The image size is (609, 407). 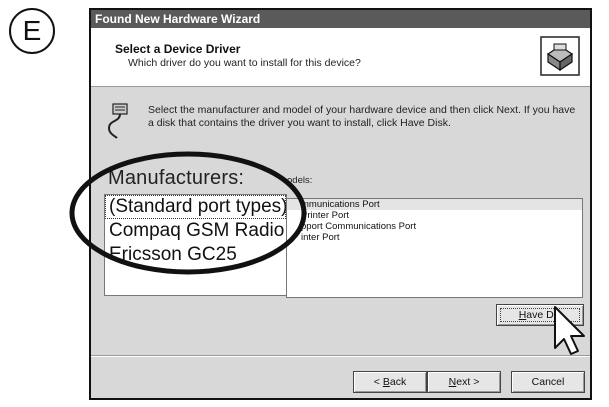 What do you see at coordinates (117, 121) in the screenshot?
I see `connector-icon` at bounding box center [117, 121].